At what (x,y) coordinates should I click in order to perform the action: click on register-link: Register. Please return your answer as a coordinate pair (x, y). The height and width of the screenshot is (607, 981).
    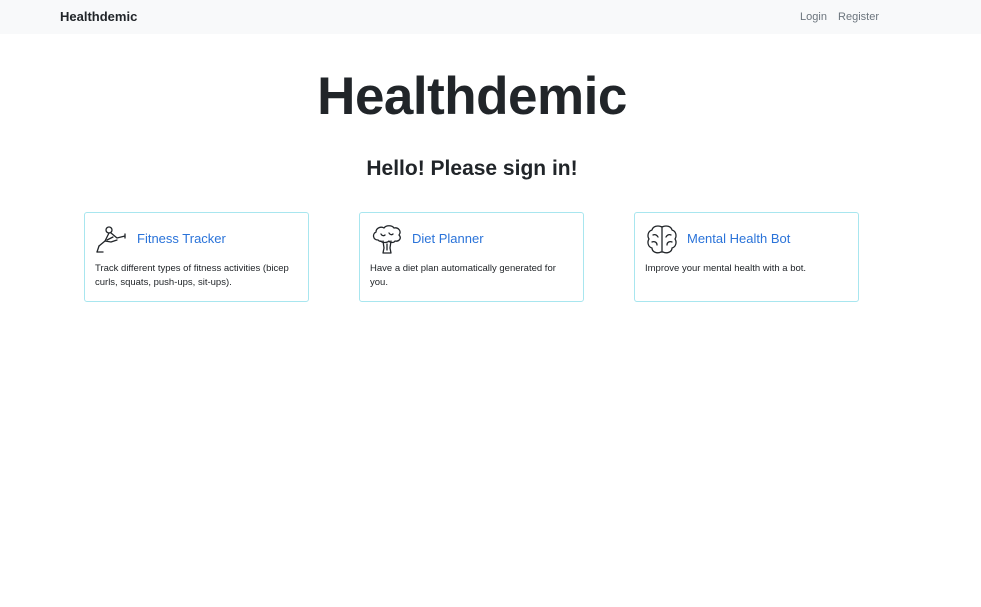
    Looking at the image, I should click on (858, 17).